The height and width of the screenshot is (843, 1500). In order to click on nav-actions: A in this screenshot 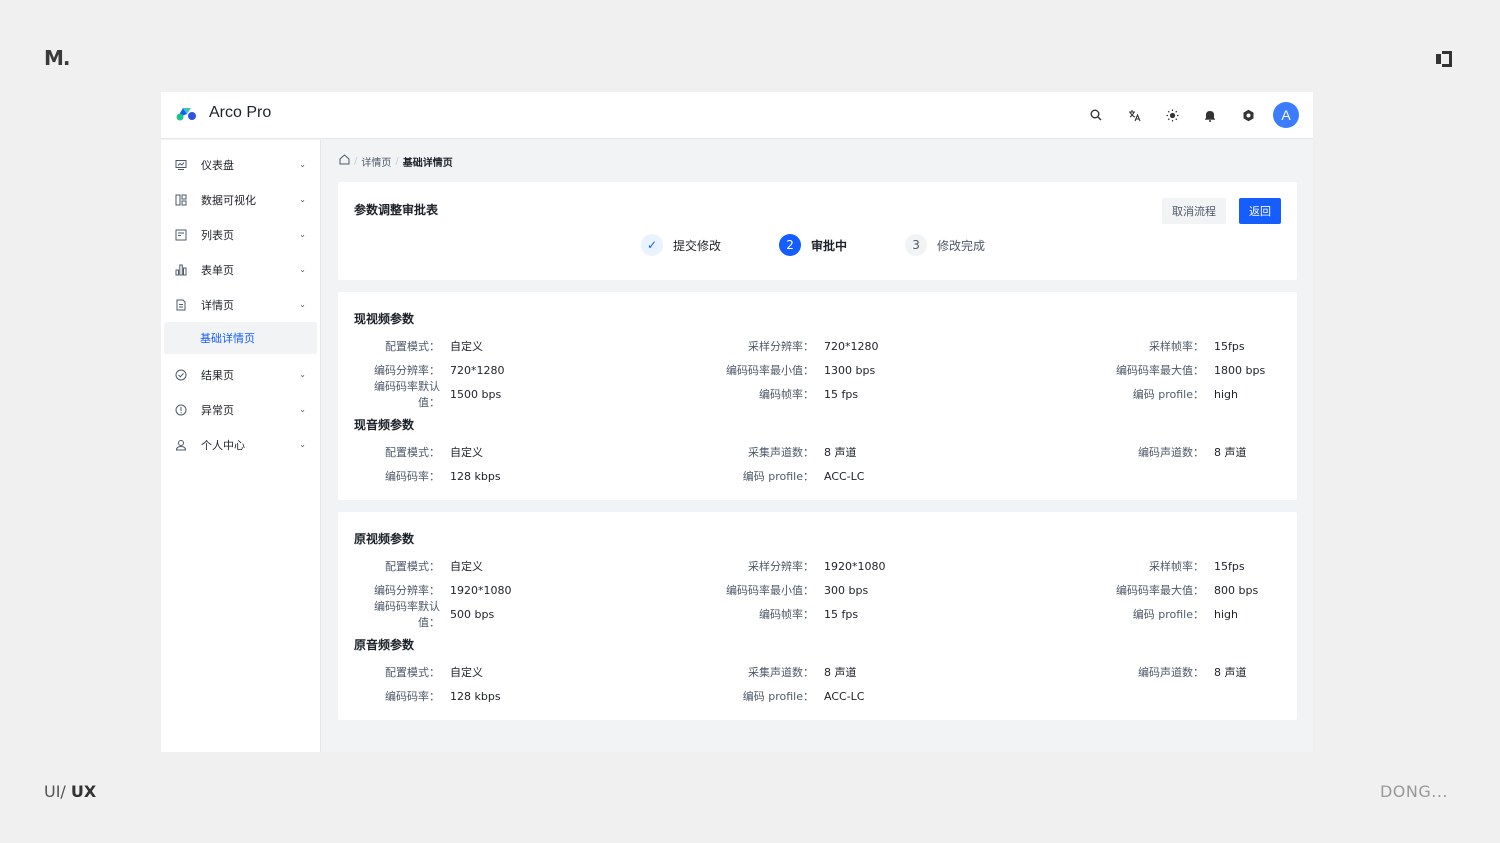, I will do `click(1185, 115)`.